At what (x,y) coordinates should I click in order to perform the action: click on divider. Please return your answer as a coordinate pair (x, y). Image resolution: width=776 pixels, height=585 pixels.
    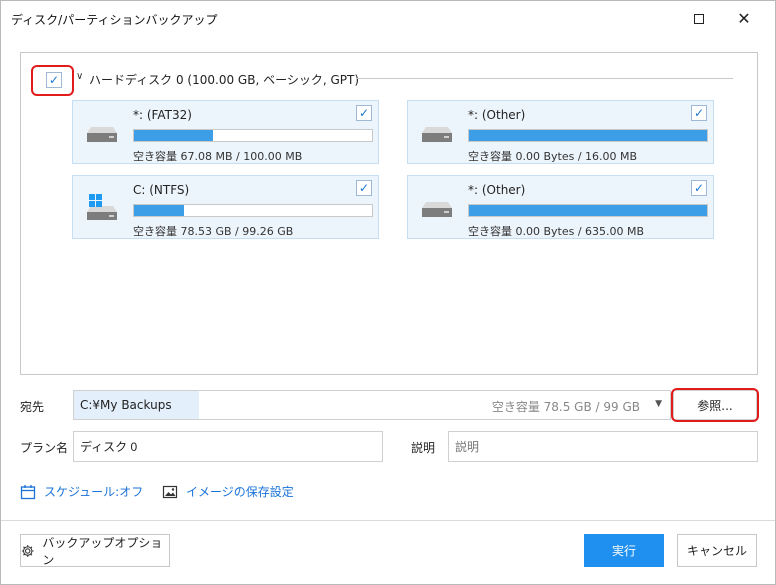
    Looking at the image, I should click on (545, 78).